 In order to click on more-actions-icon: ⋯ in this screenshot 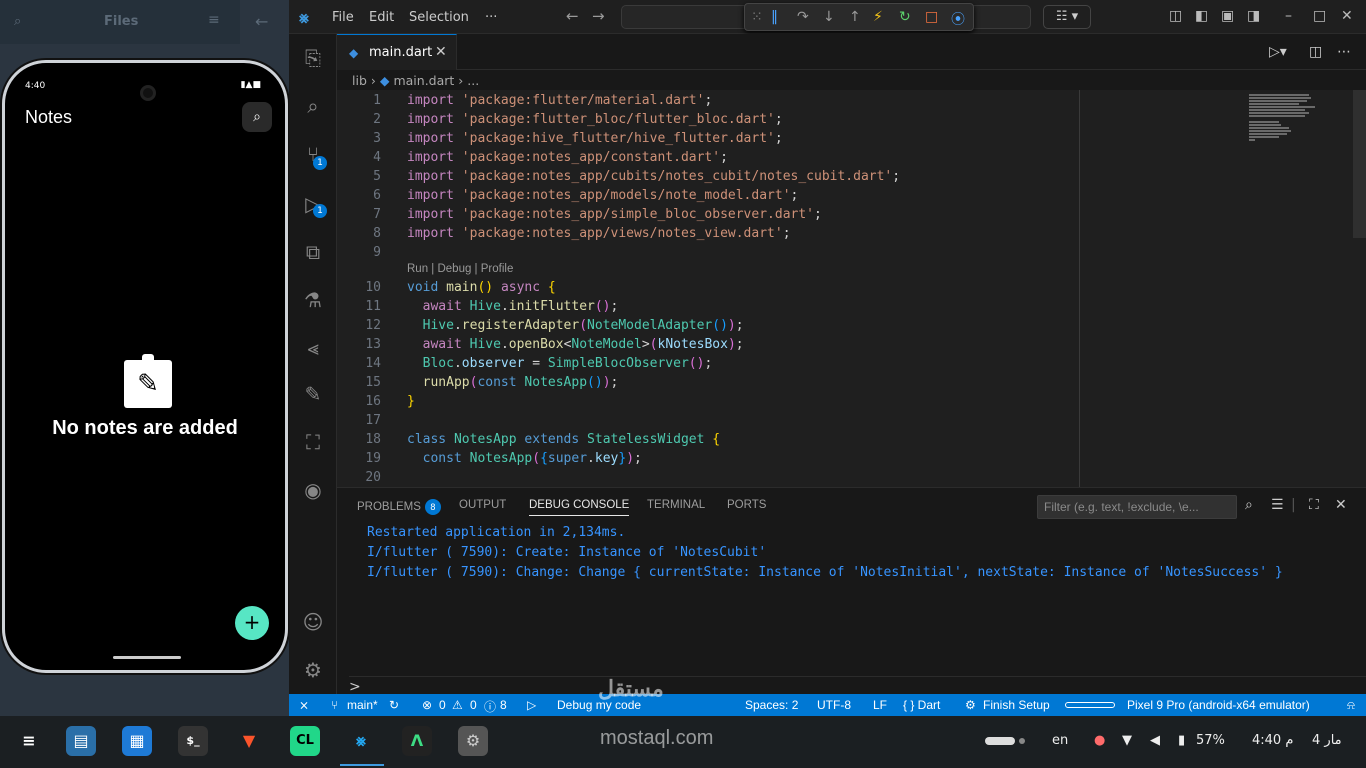, I will do `click(1344, 52)`.